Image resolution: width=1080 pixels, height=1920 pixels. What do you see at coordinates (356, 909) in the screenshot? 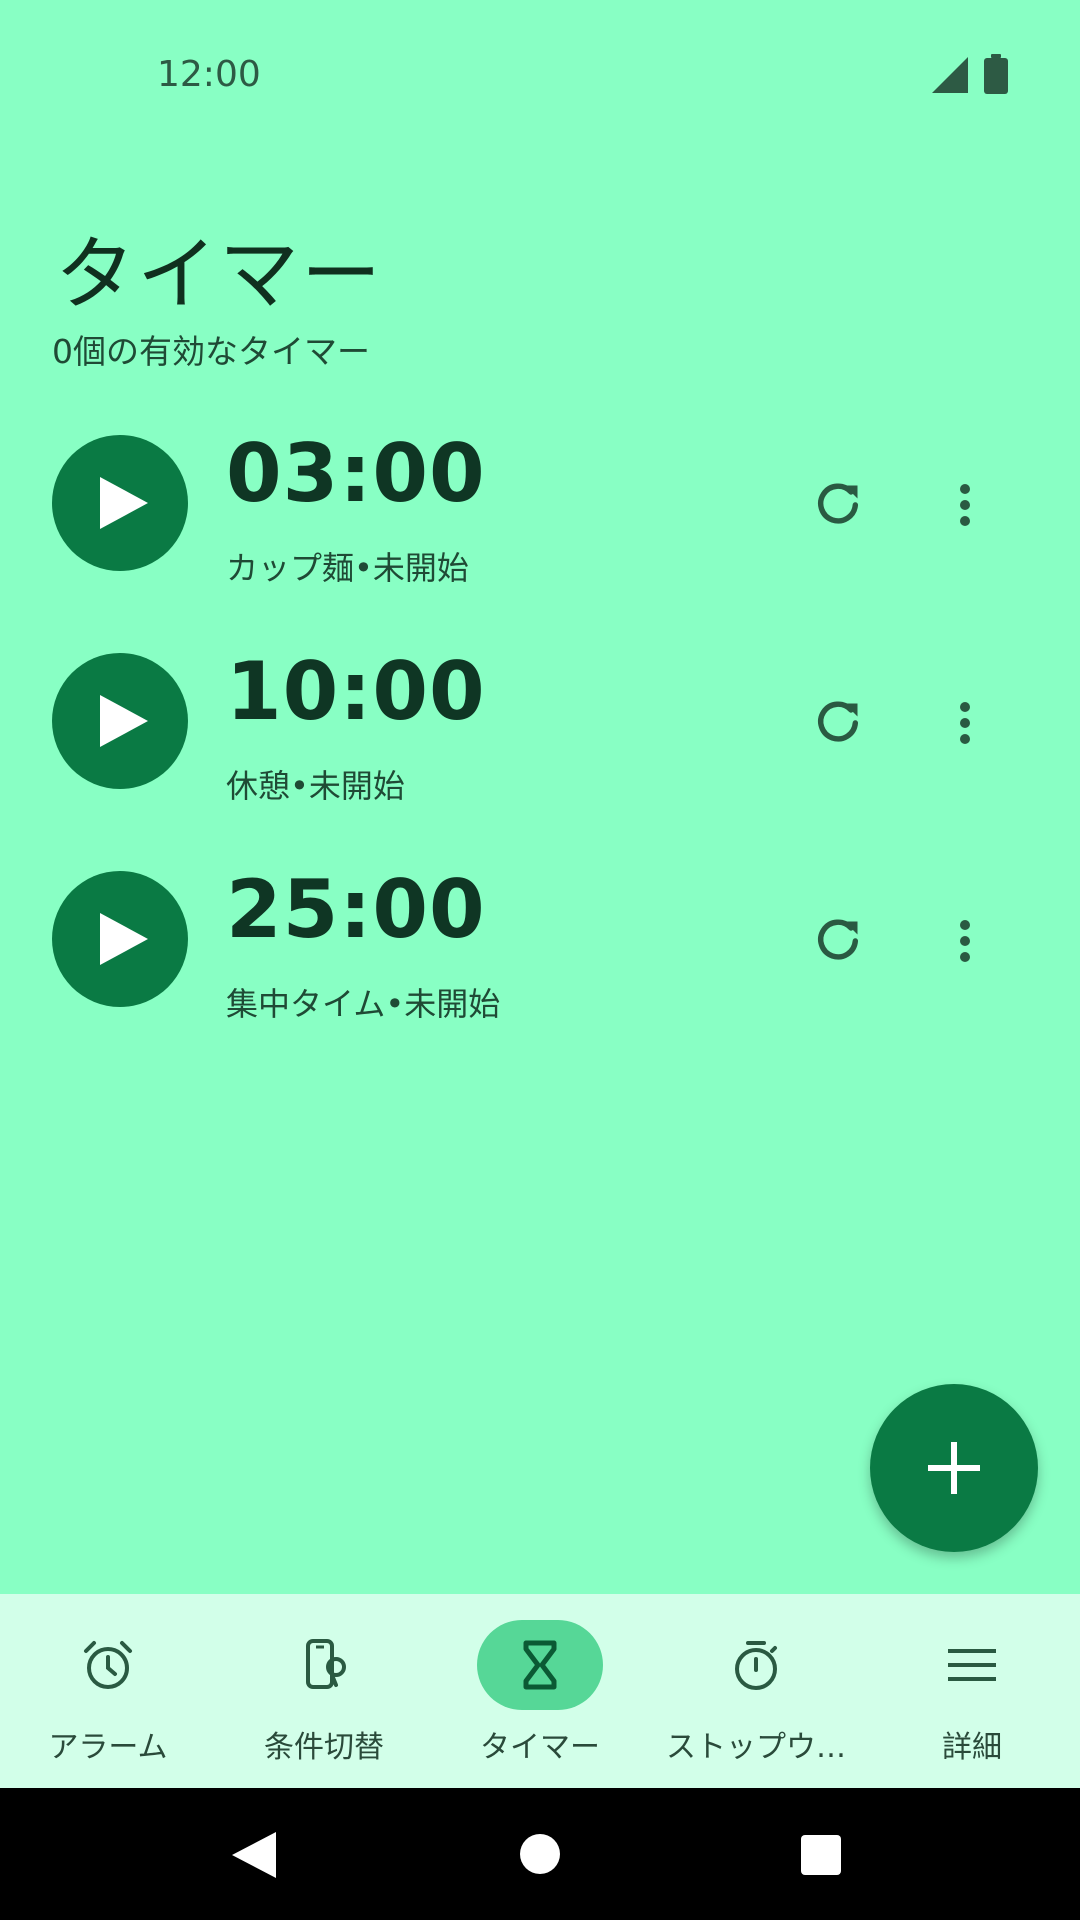
I see `timer-duration: 25:00` at bounding box center [356, 909].